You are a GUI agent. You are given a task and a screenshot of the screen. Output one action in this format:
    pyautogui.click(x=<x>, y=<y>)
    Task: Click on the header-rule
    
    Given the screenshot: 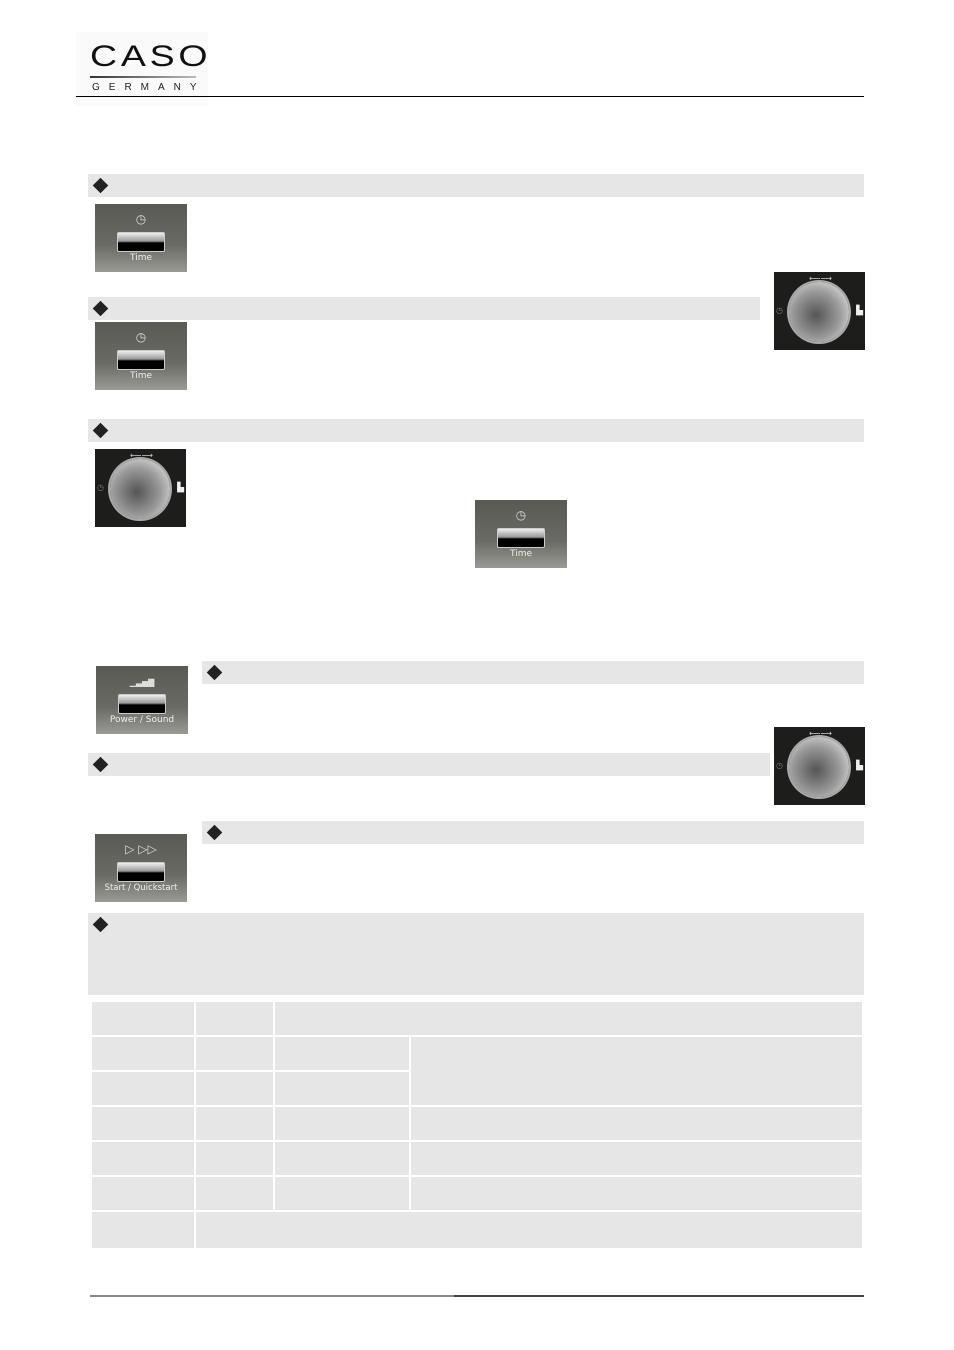 What is the action you would take?
    pyautogui.click(x=470, y=96)
    